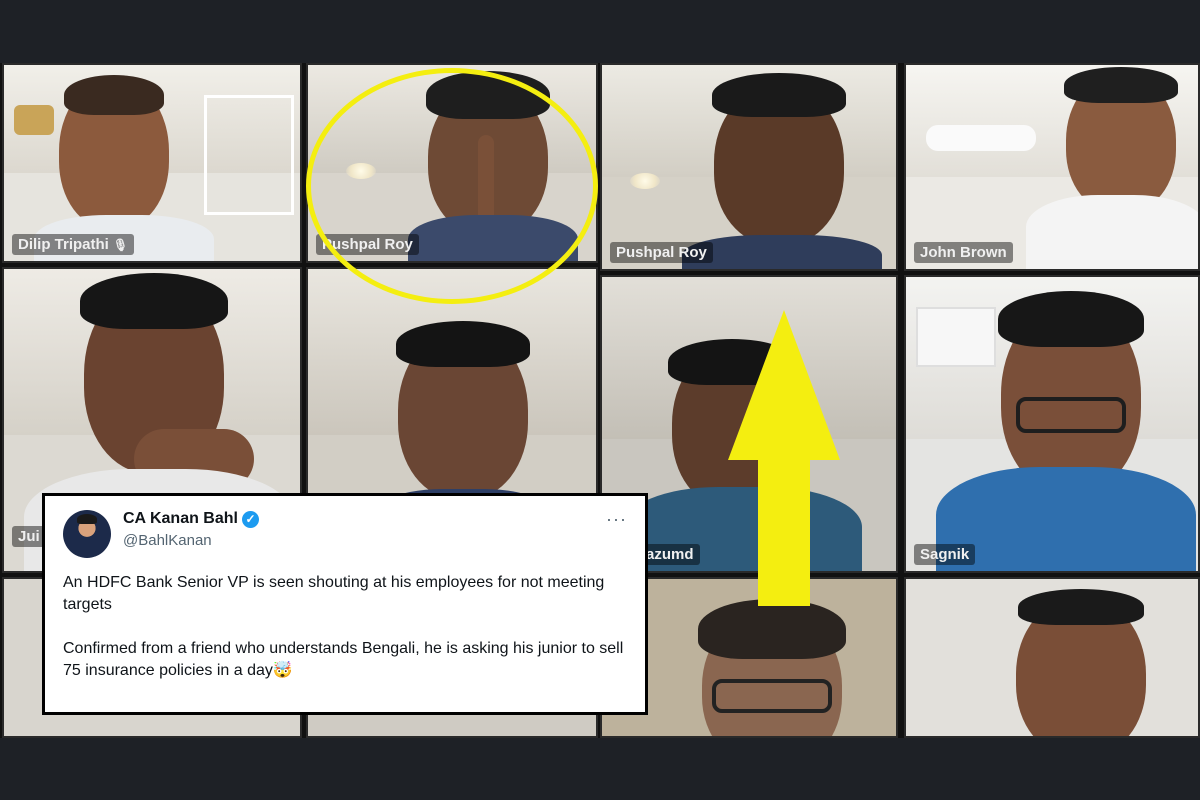 Image resolution: width=1200 pixels, height=800 pixels. Describe the element at coordinates (749, 167) in the screenshot. I see `participant-tile: Pushpal Roy` at that location.